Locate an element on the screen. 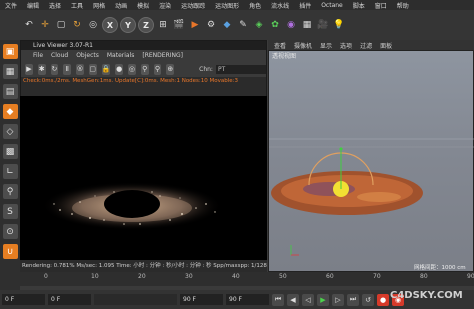 This screenshot has width=474, height=309. live-viewer-menu-item: Materials is located at coordinates (121, 55).